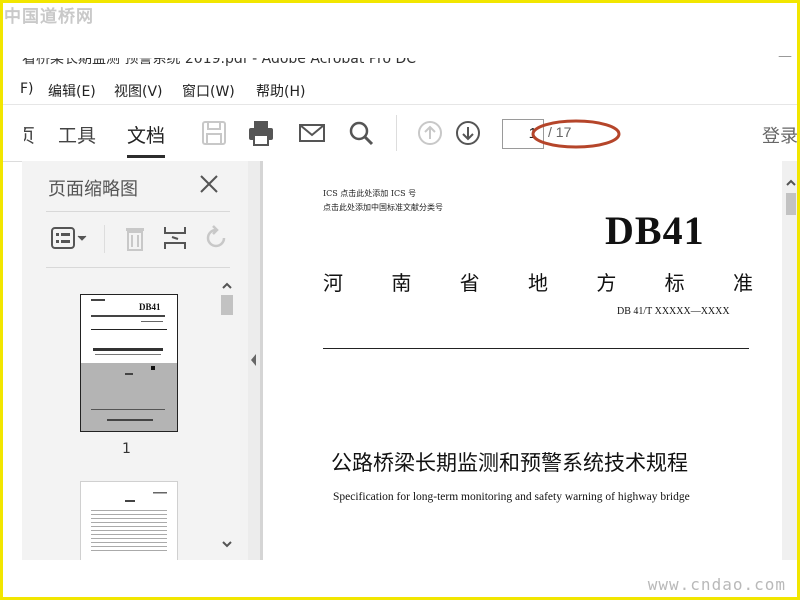 The image size is (800, 600). What do you see at coordinates (396, 133) in the screenshot?
I see `toolbar-separator` at bounding box center [396, 133].